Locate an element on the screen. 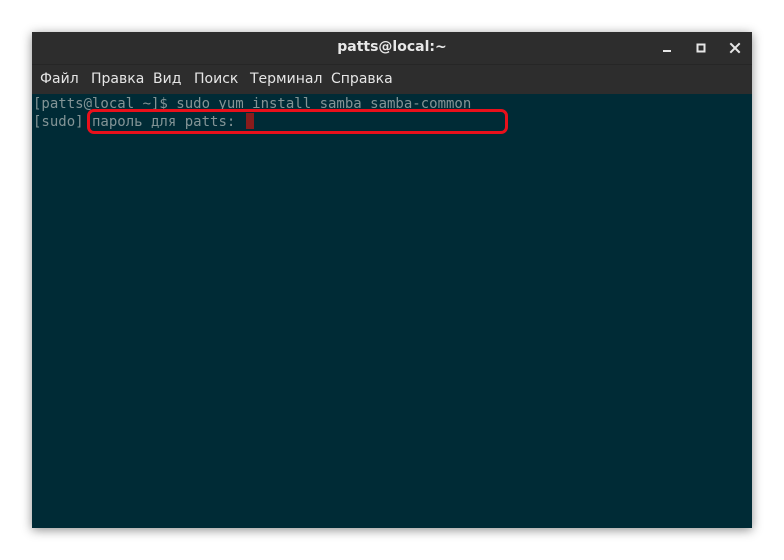 The width and height of the screenshot is (784, 560). window-title: patts@local:~ is located at coordinates (392, 47).